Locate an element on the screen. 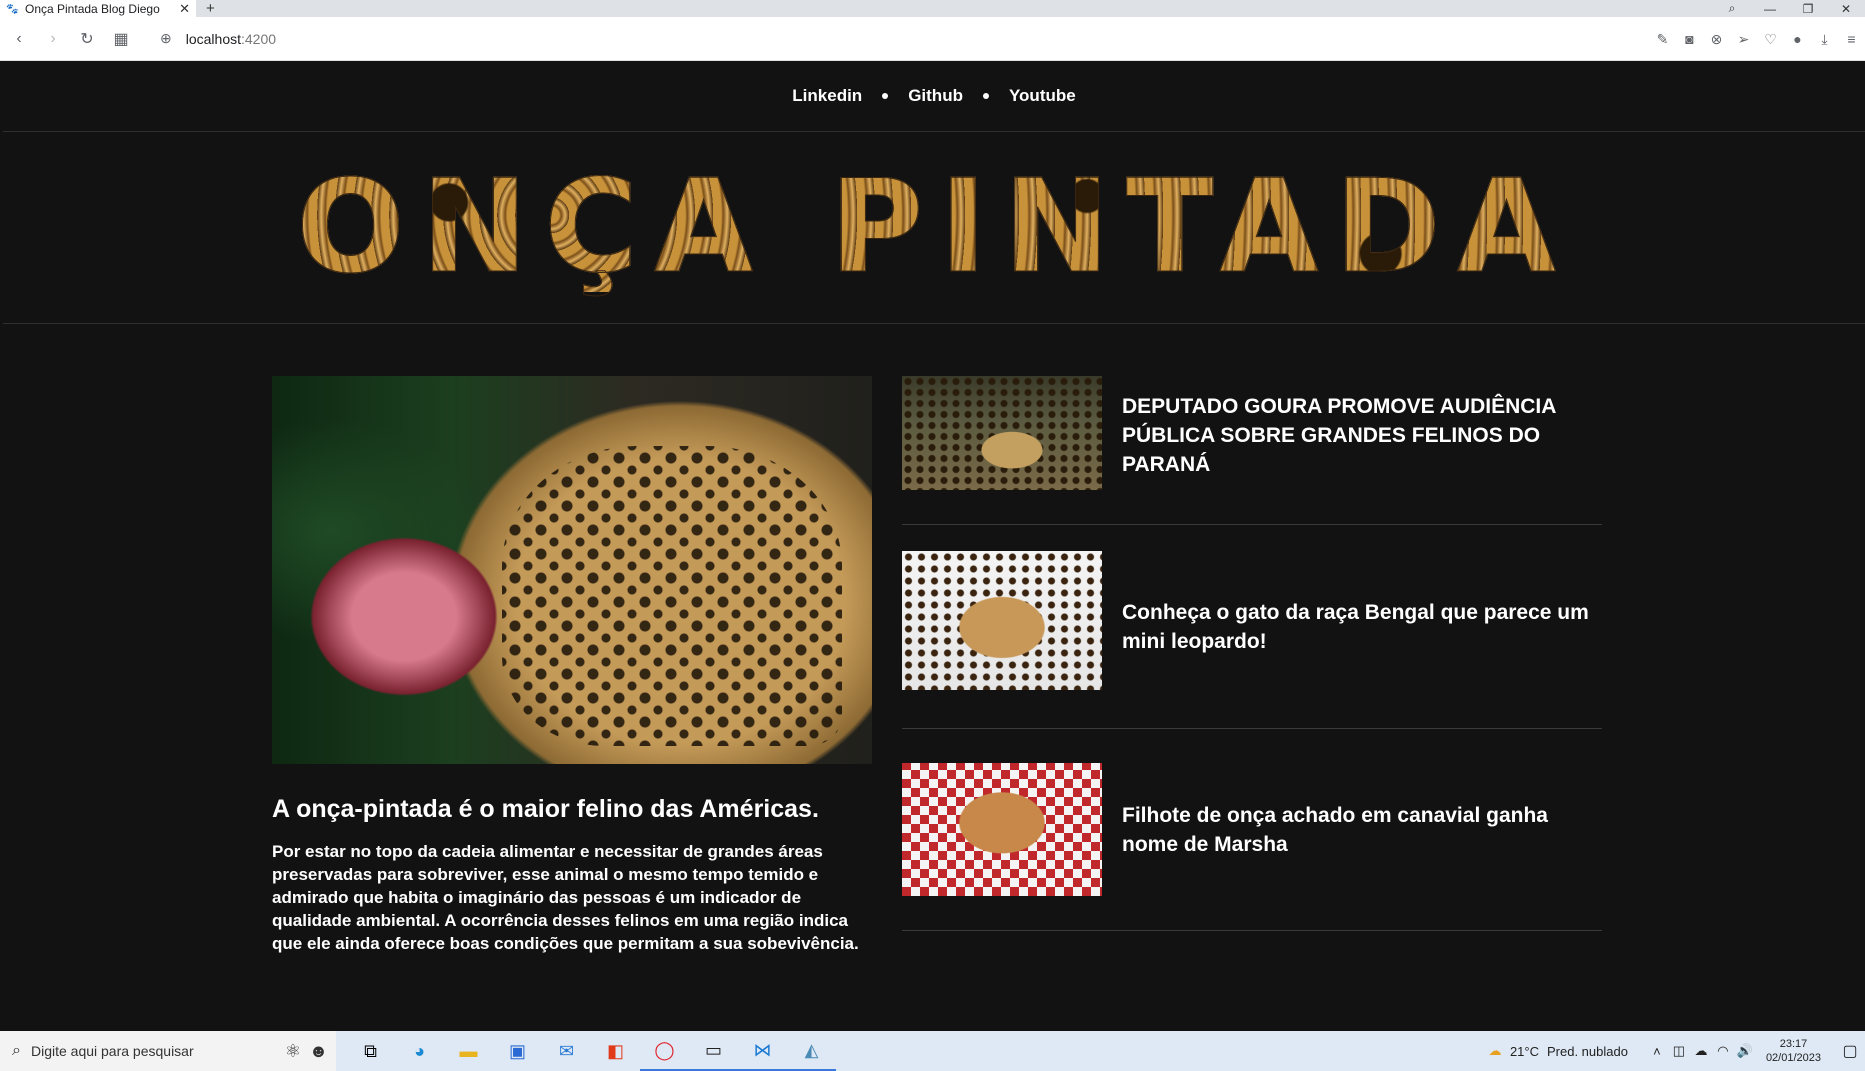  task-view-icon: ⧉ is located at coordinates (370, 1051).